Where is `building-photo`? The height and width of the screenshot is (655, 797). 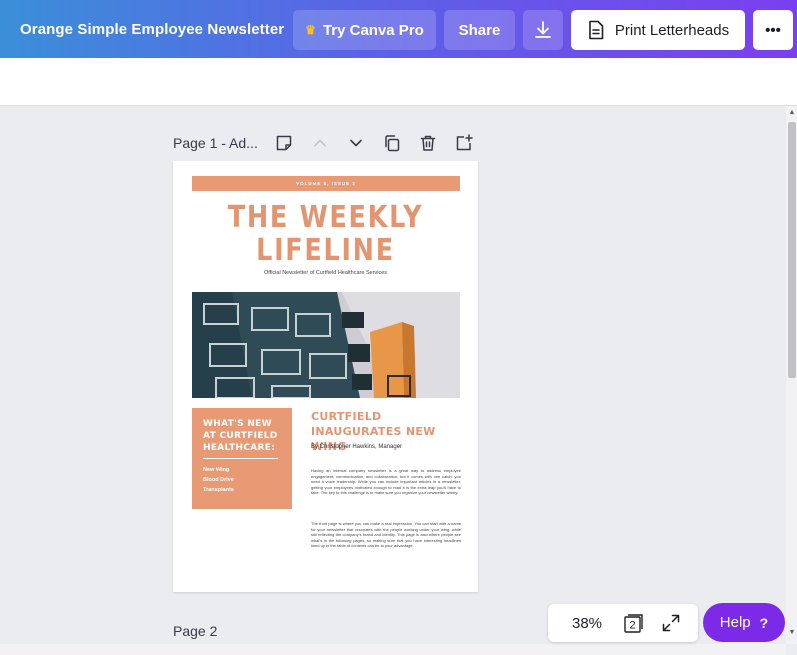
building-photo is located at coordinates (326, 345).